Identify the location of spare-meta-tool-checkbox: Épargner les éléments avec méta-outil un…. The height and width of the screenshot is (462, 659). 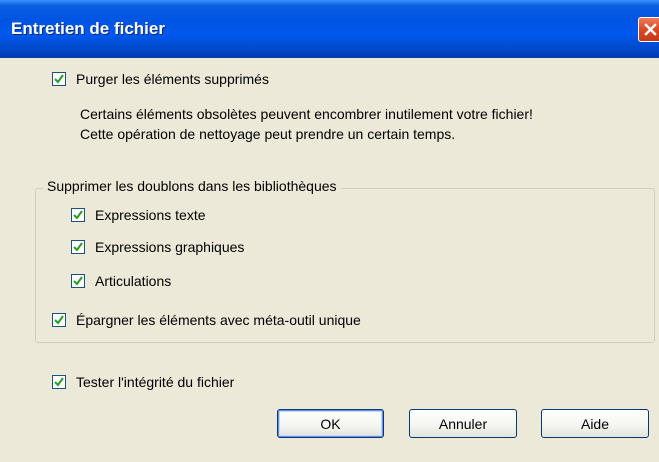
(206, 320).